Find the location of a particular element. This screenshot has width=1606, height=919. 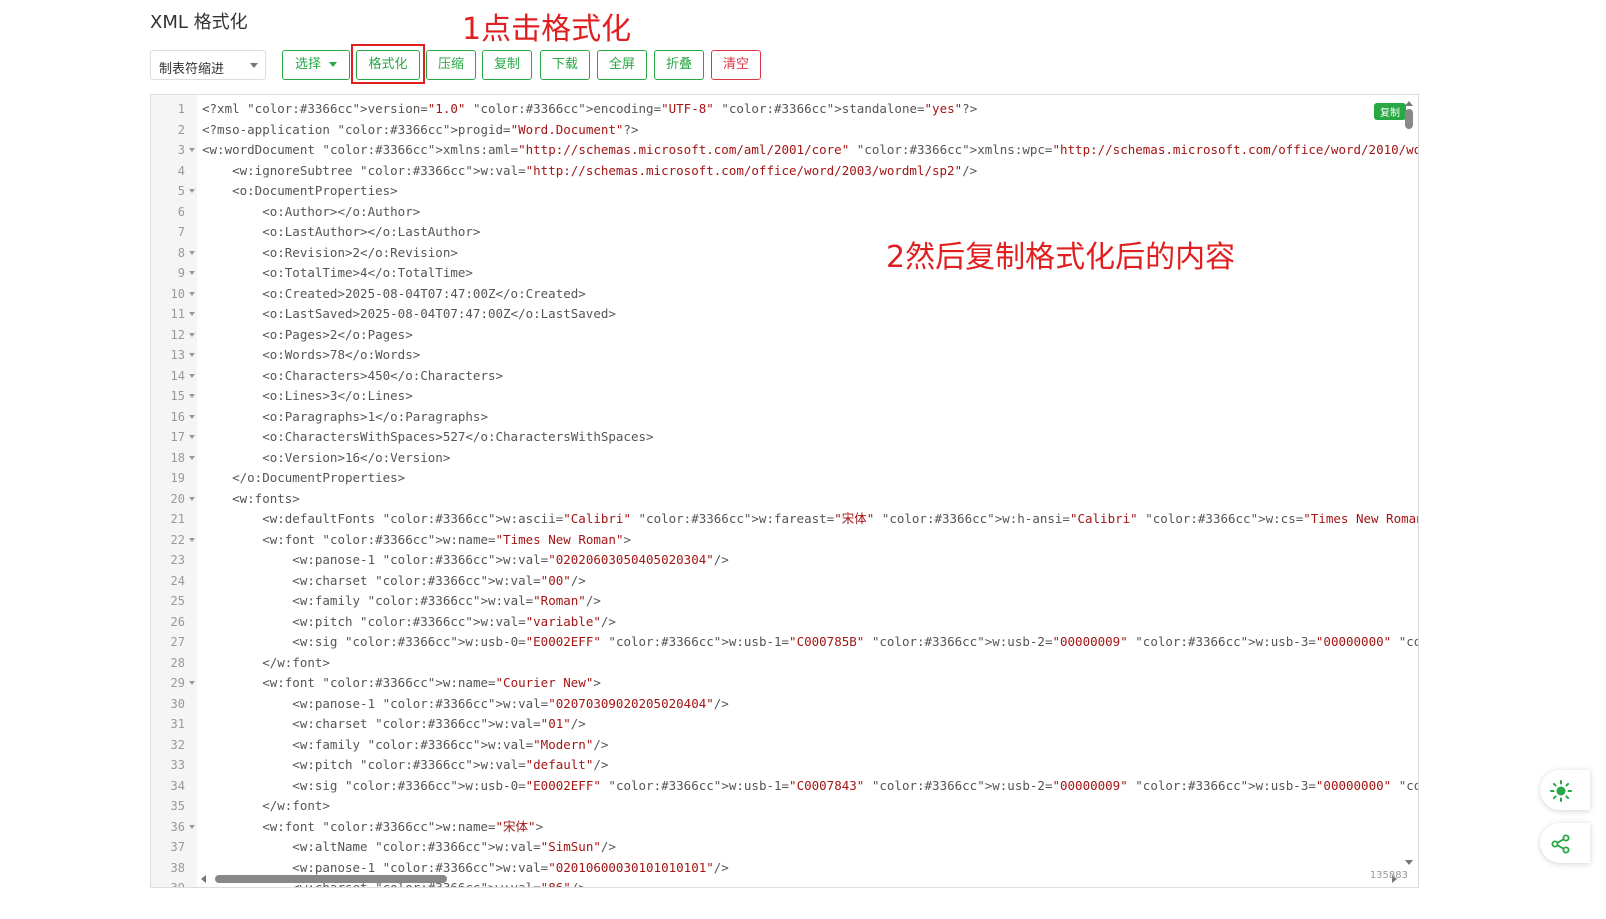

line-number: 22 is located at coordinates (177, 539).